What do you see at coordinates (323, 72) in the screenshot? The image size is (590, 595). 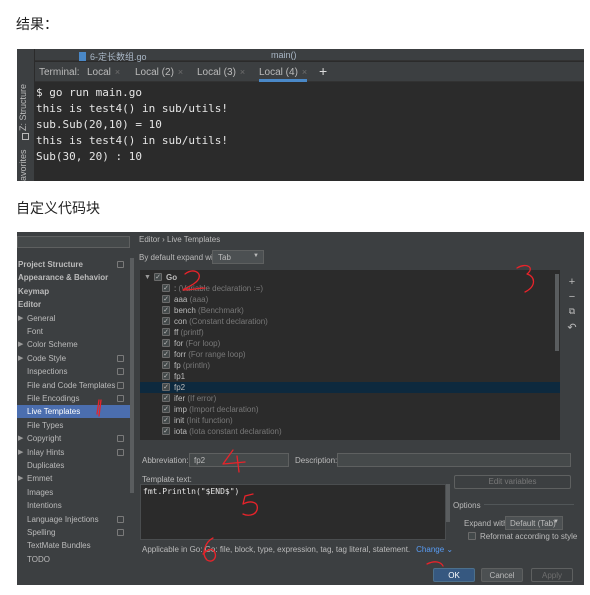 I see `new-terminal-tab-button: +` at bounding box center [323, 72].